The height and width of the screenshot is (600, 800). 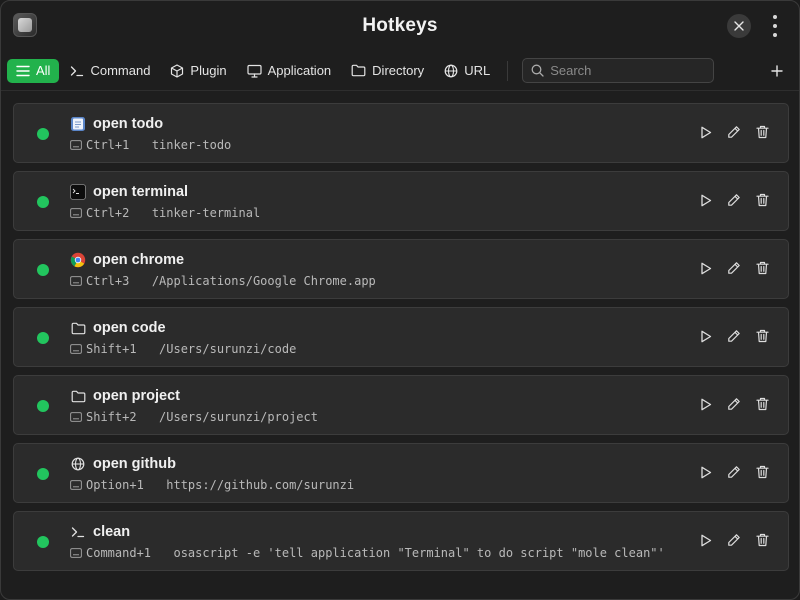 What do you see at coordinates (23, 70) in the screenshot?
I see `menu-icon` at bounding box center [23, 70].